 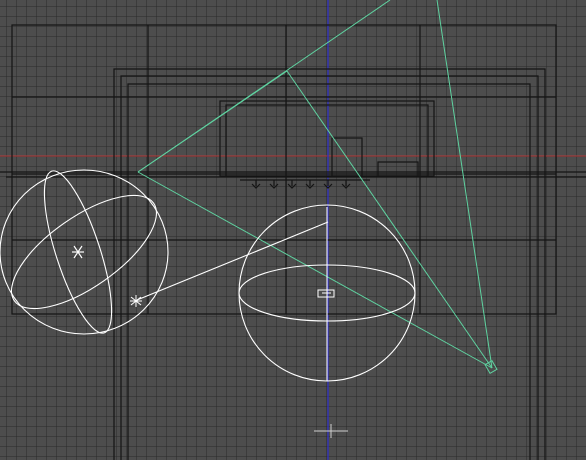 What do you see at coordinates (331, 431) in the screenshot?
I see `origin-marker-icon` at bounding box center [331, 431].